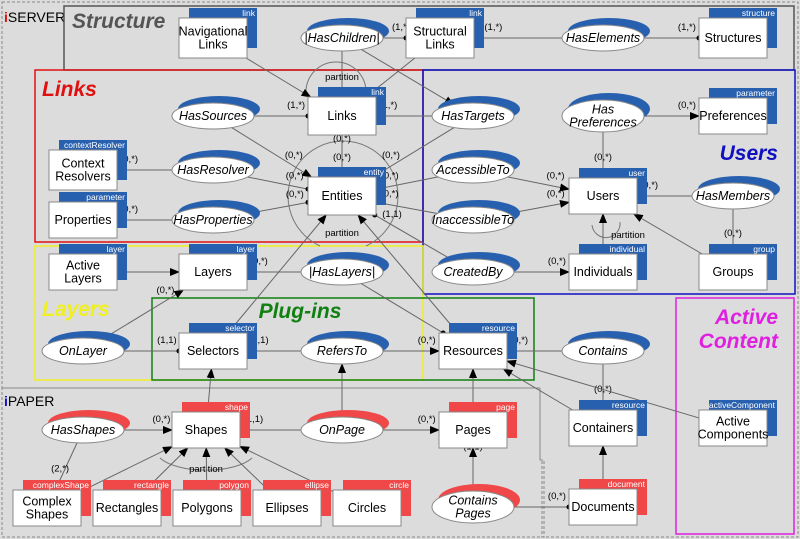 The width and height of the screenshot is (800, 539). What do you see at coordinates (217, 33) in the screenshot?
I see `entity-navlinks: link NavigationalLinks` at bounding box center [217, 33].